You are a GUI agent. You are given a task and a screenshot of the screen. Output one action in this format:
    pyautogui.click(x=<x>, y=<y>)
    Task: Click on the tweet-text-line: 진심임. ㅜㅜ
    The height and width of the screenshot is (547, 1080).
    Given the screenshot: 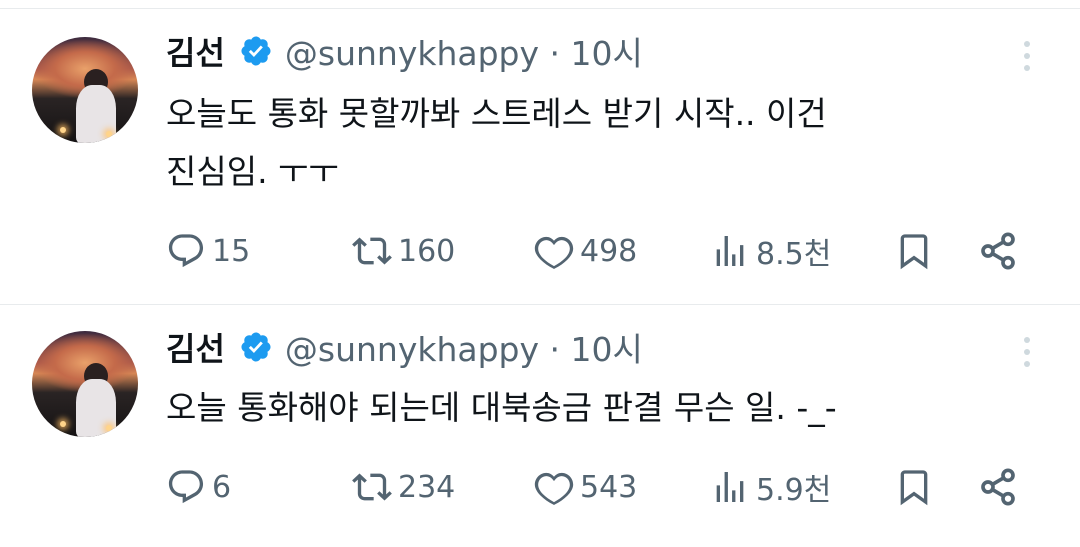 What is the action you would take?
    pyautogui.click(x=252, y=171)
    